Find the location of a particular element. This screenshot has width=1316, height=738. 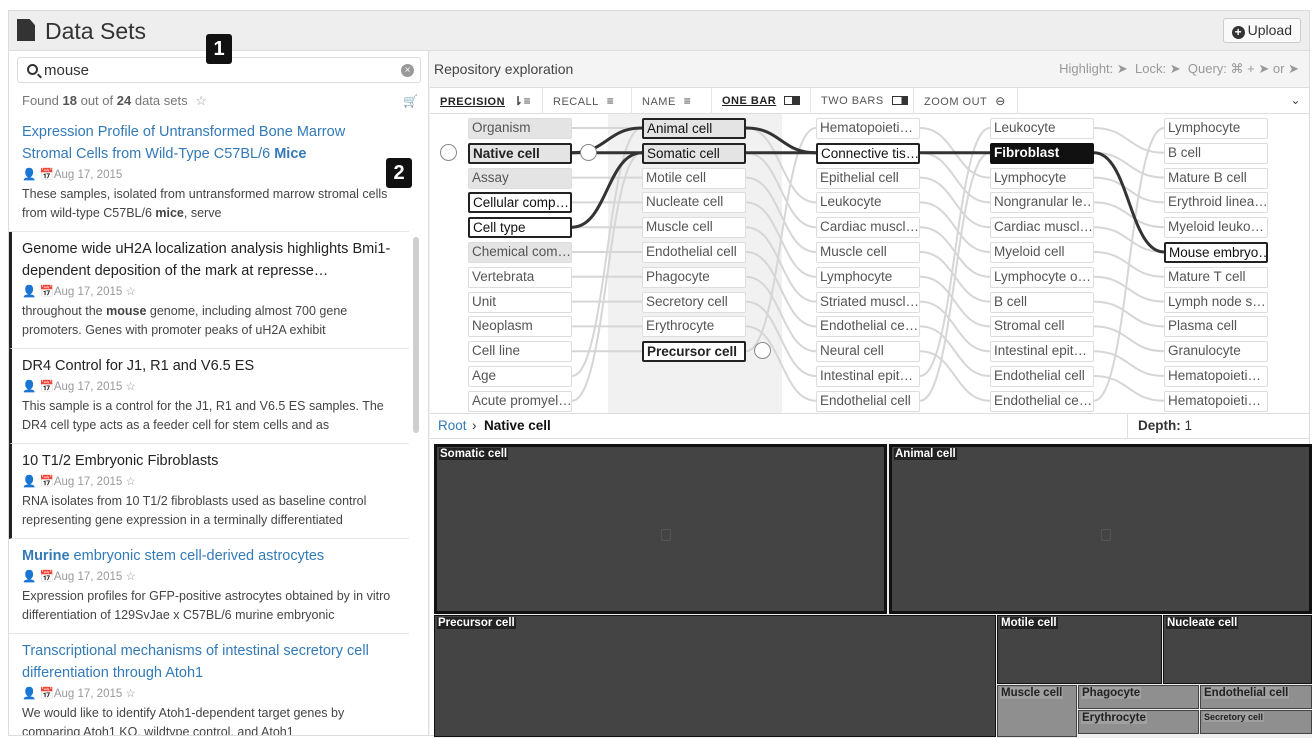

zoom-out-button: ZOOM OUT ⊖ is located at coordinates (966, 101).